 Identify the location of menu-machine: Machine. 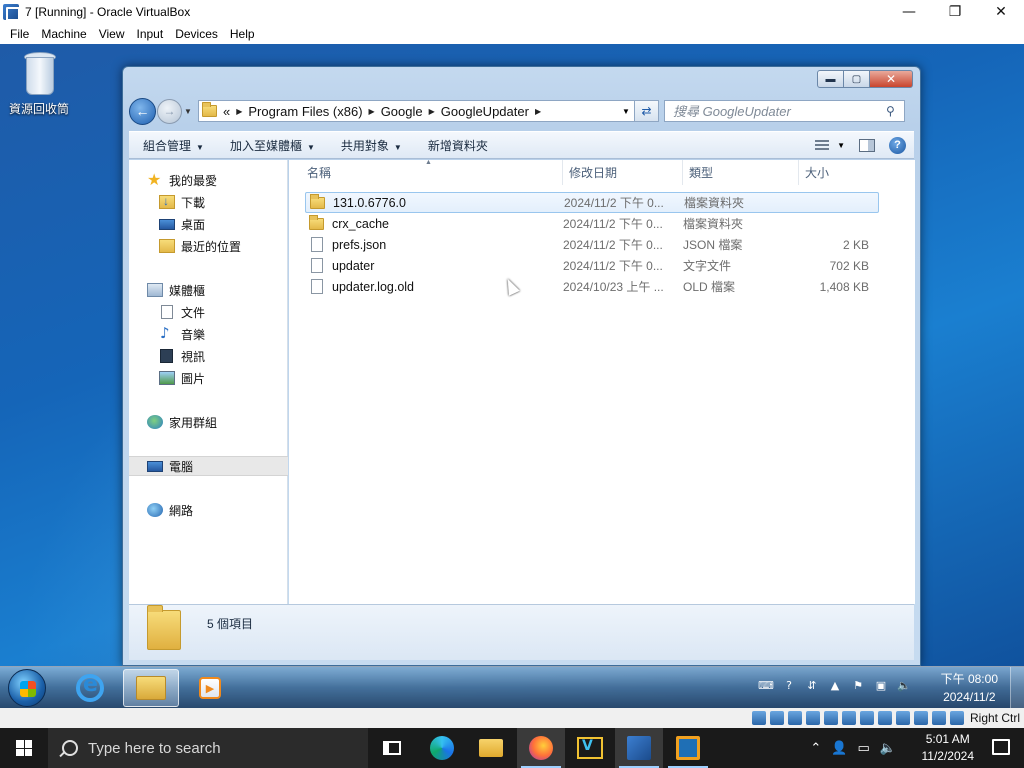
(63, 34).